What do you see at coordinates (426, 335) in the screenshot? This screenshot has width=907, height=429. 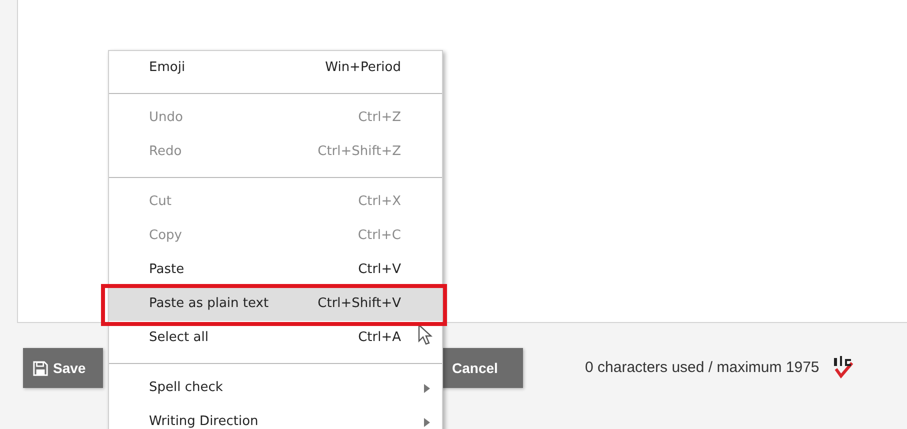 I see `mouse-cursor-icon` at bounding box center [426, 335].